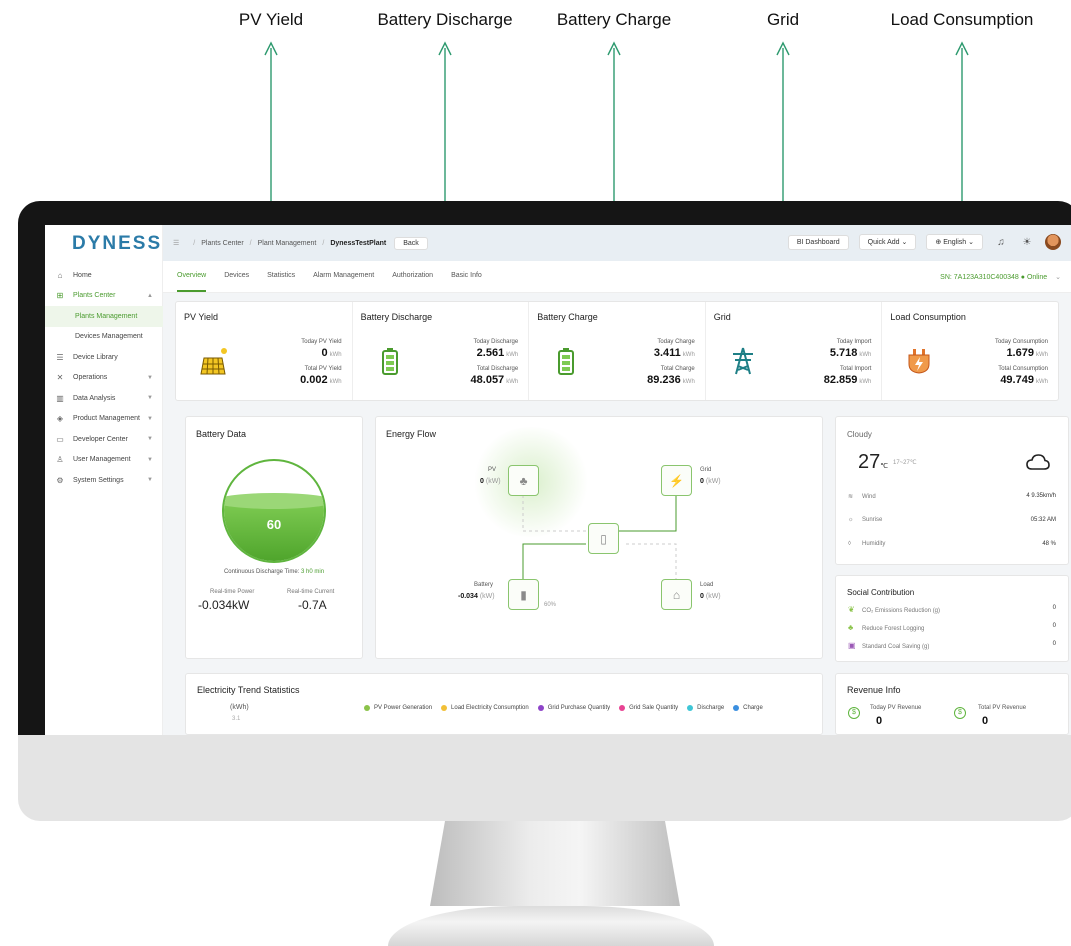 The height and width of the screenshot is (946, 1071). Describe the element at coordinates (95, 357) in the screenshot. I see `sidebar-item-label: Device Library` at that location.